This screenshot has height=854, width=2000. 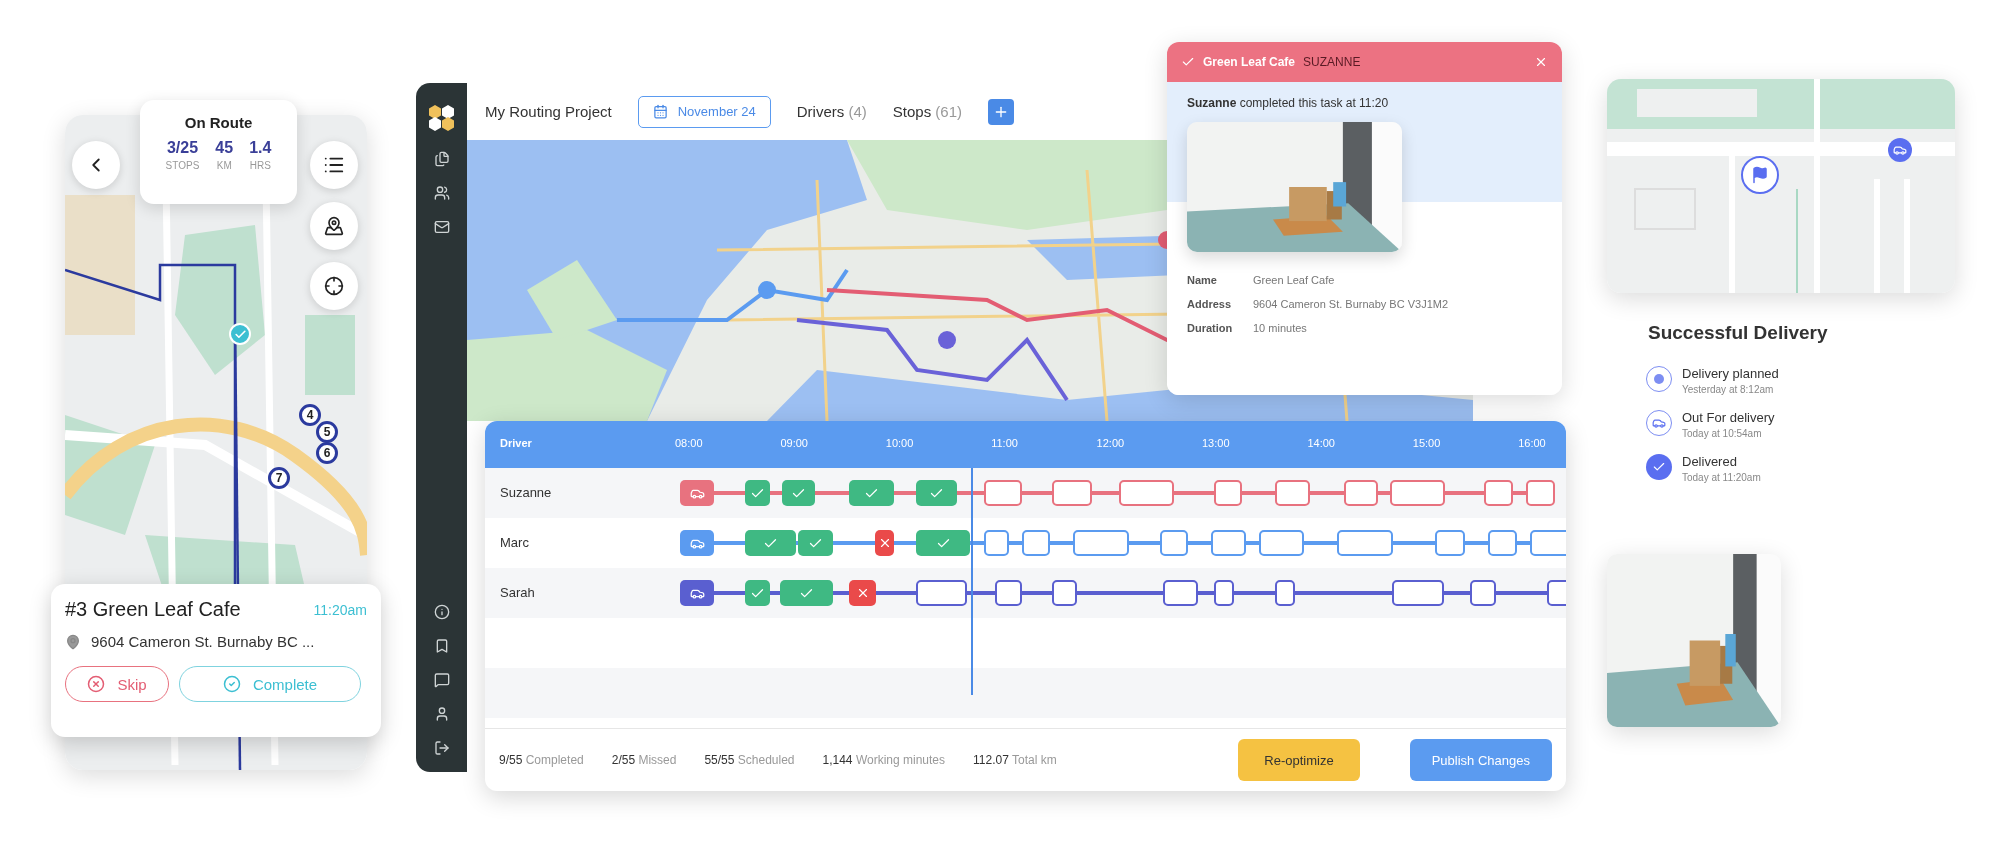 What do you see at coordinates (1202, 280) in the screenshot?
I see `detail-label: Name` at bounding box center [1202, 280].